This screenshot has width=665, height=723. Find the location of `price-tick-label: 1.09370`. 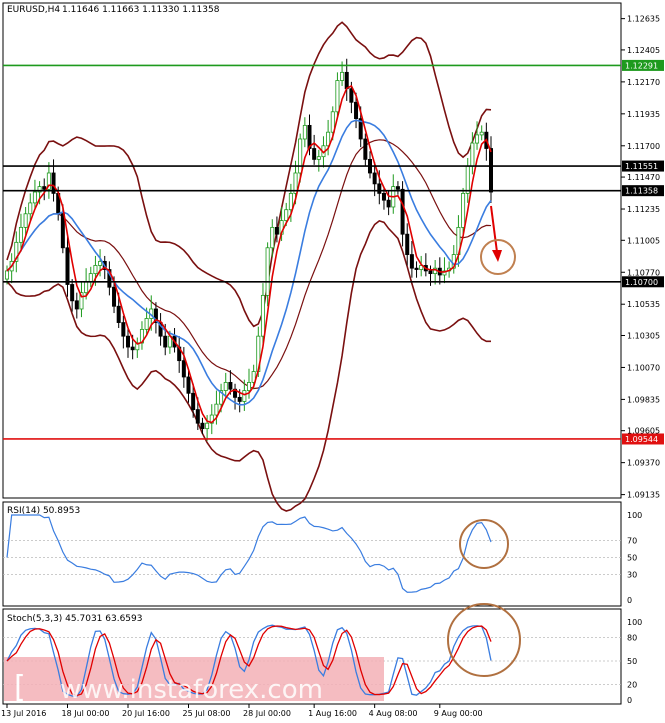

price-tick-label: 1.09370 is located at coordinates (643, 463).